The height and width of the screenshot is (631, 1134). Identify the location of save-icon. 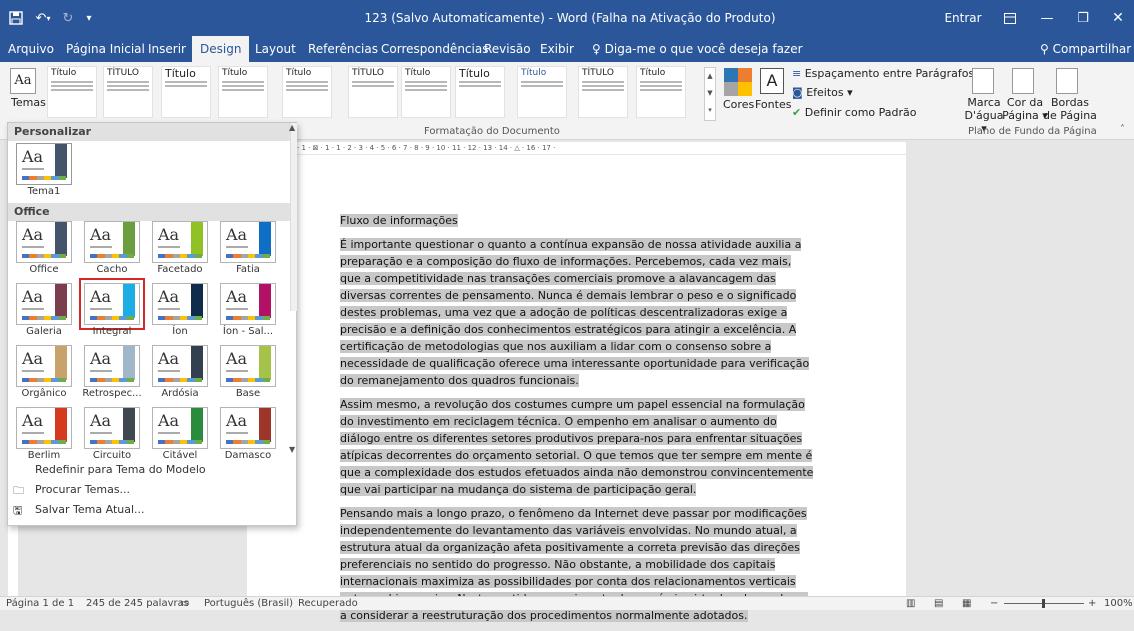
(16, 18).